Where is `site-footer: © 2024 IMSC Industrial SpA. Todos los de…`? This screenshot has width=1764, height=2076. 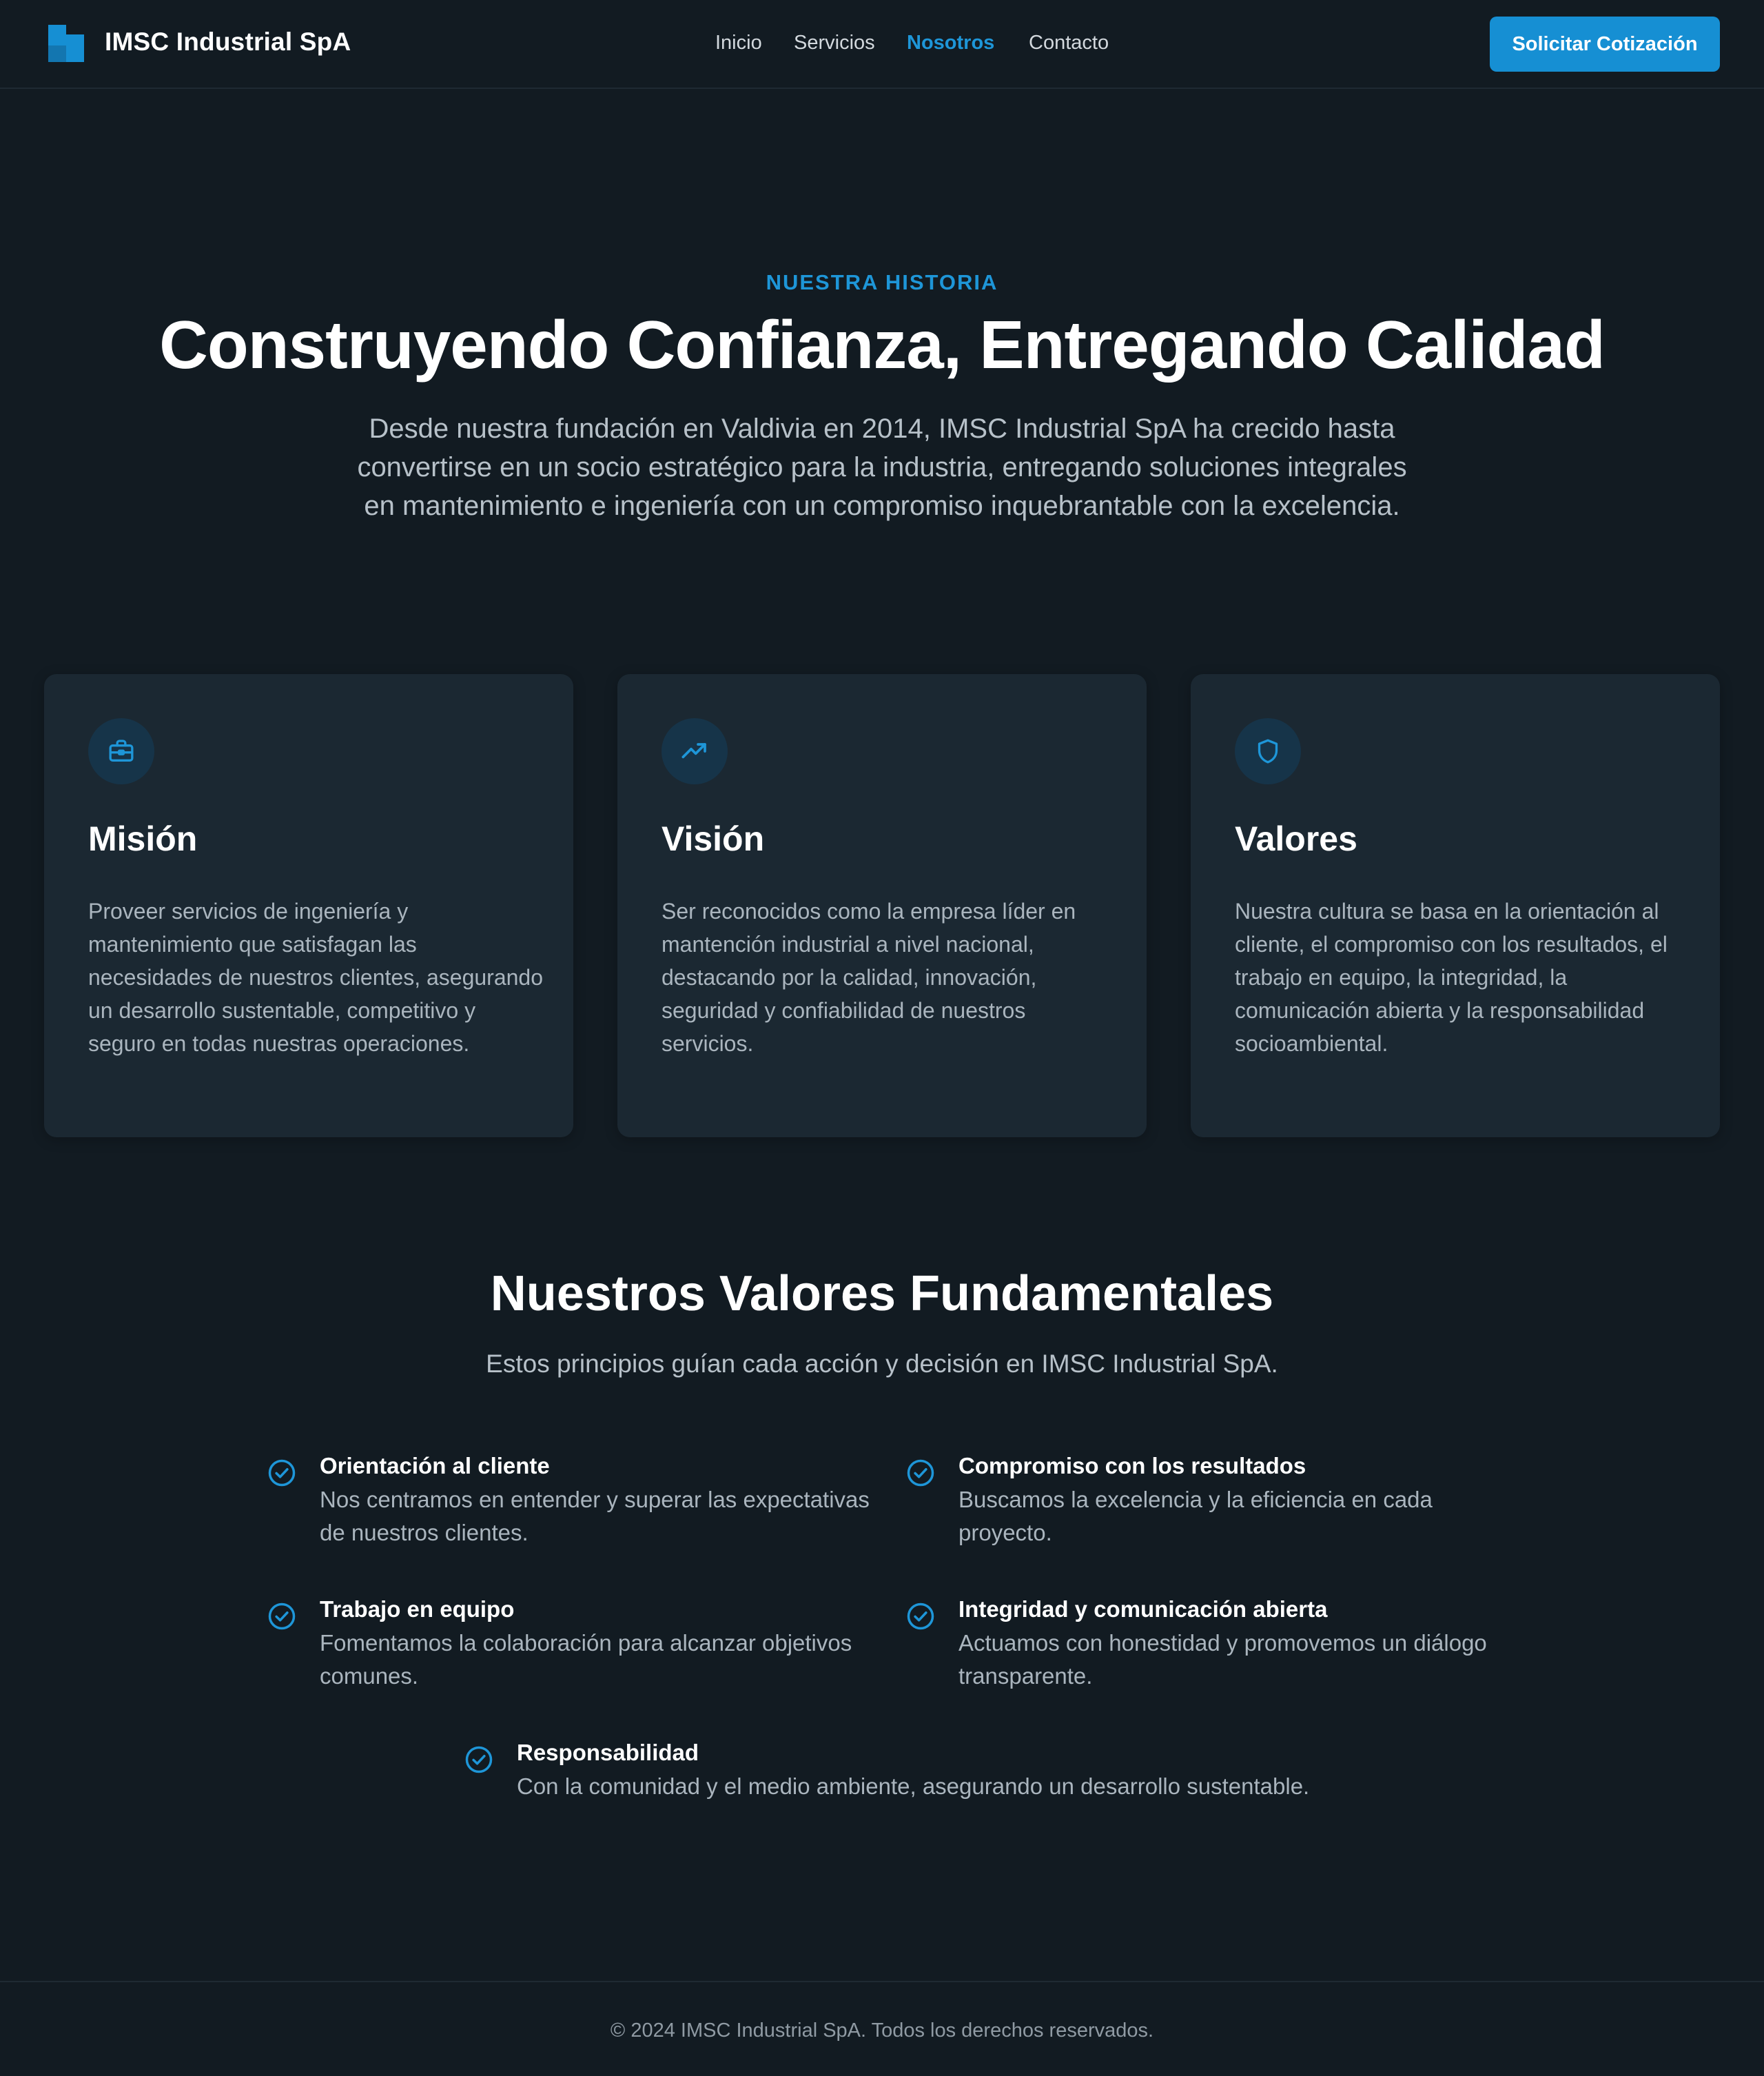 site-footer: © 2024 IMSC Industrial SpA. Todos los de… is located at coordinates (882, 2029).